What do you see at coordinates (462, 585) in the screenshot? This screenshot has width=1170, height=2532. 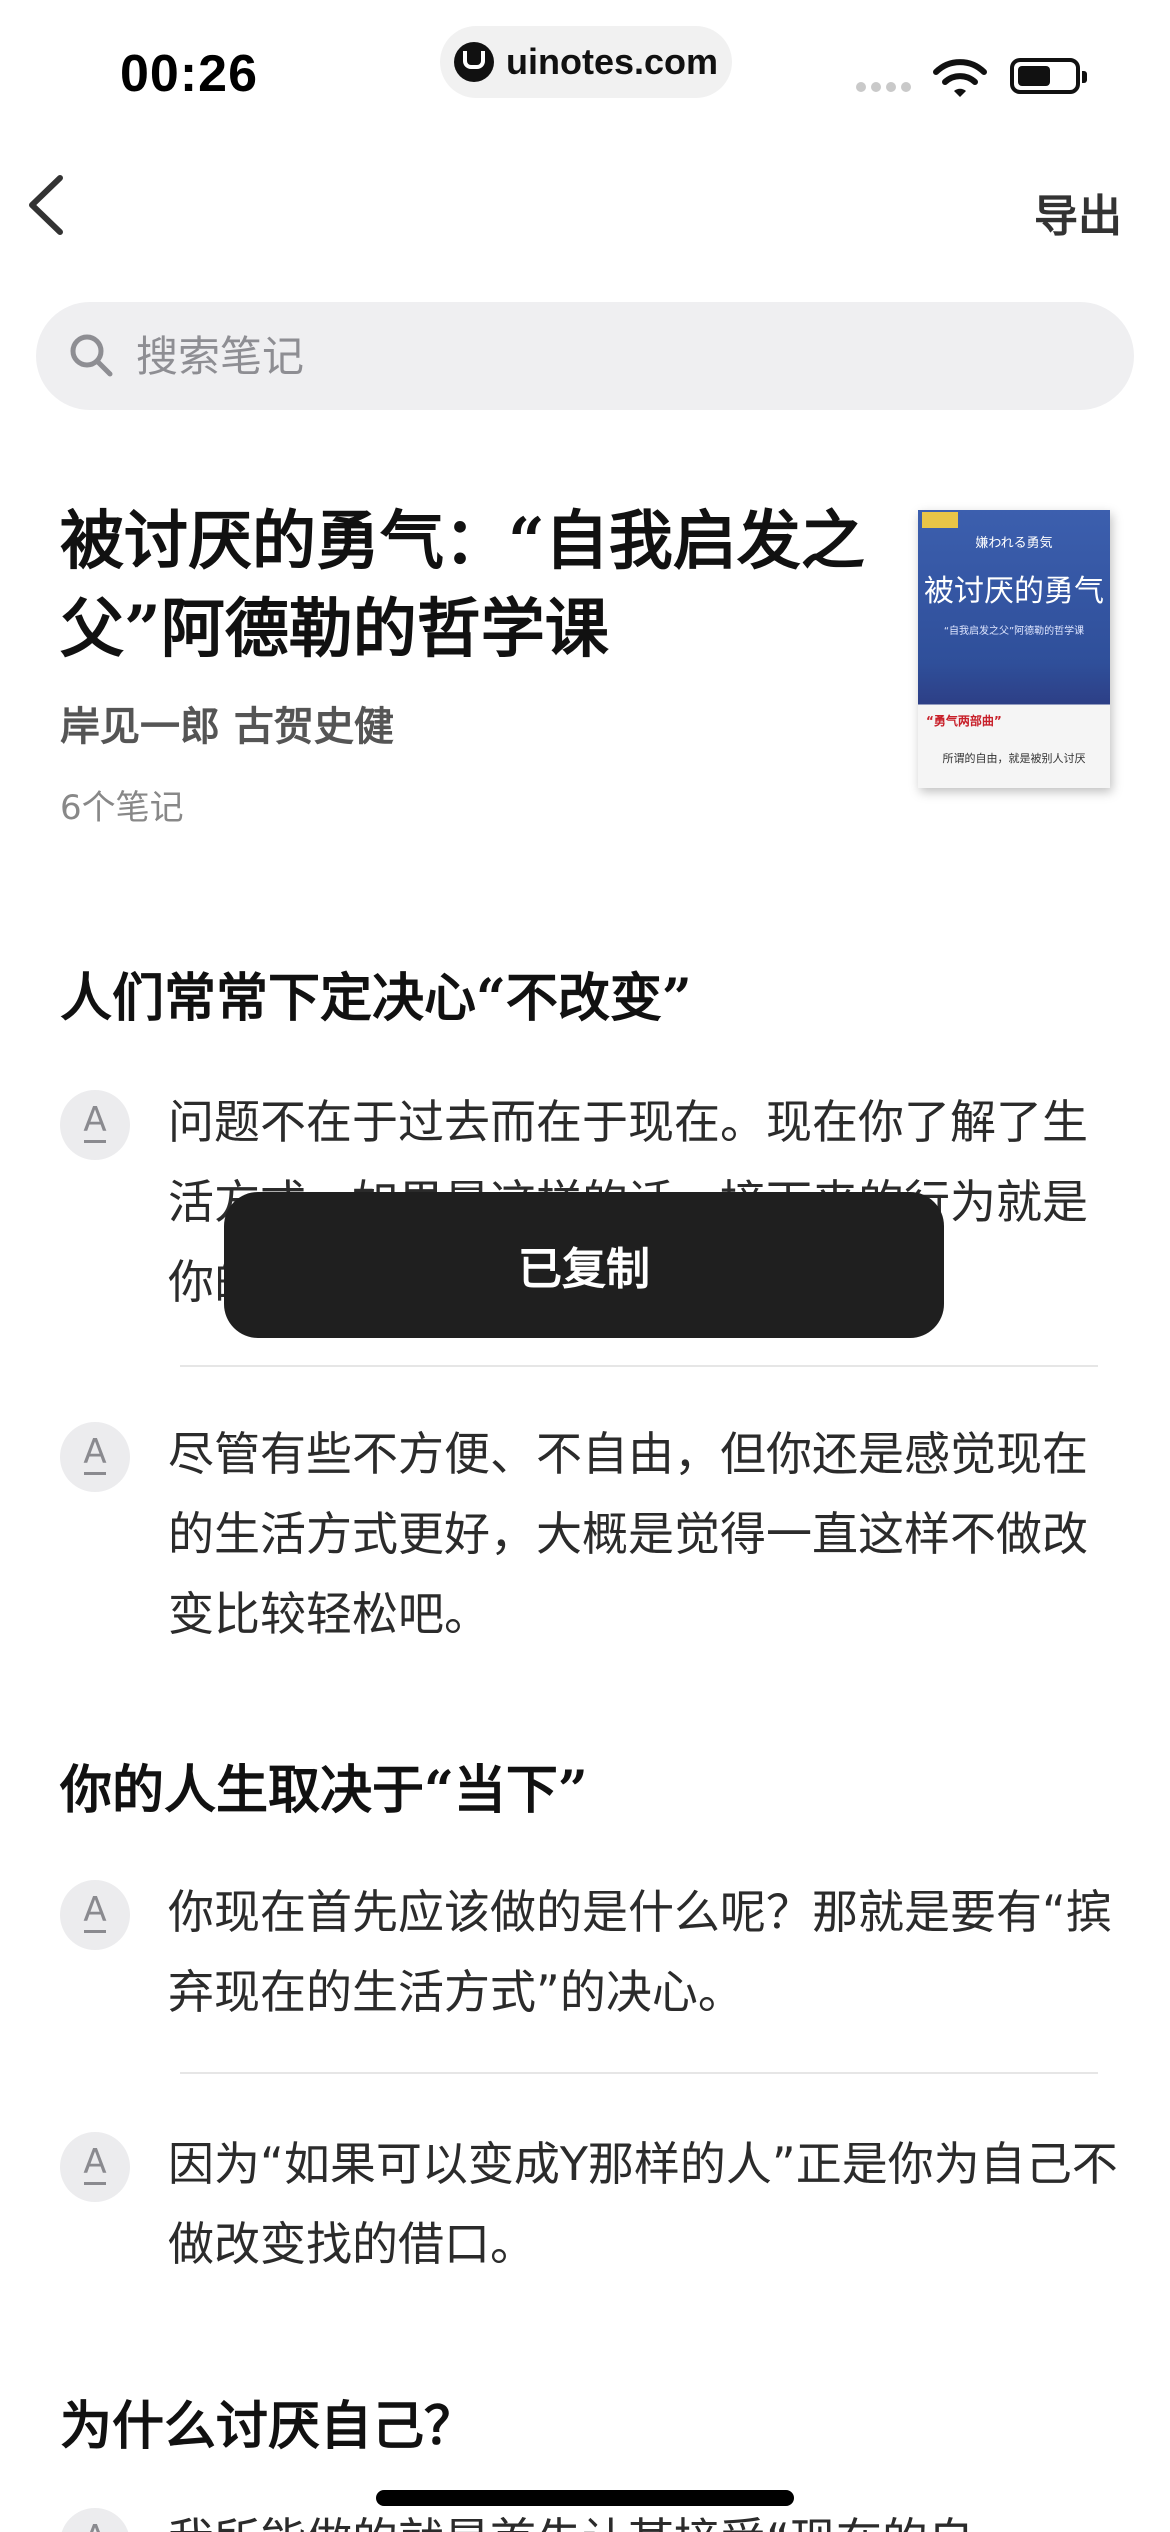 I see `book-title: 被讨厌的勇气：“自我启发之父”阿德勒的哲学课` at bounding box center [462, 585].